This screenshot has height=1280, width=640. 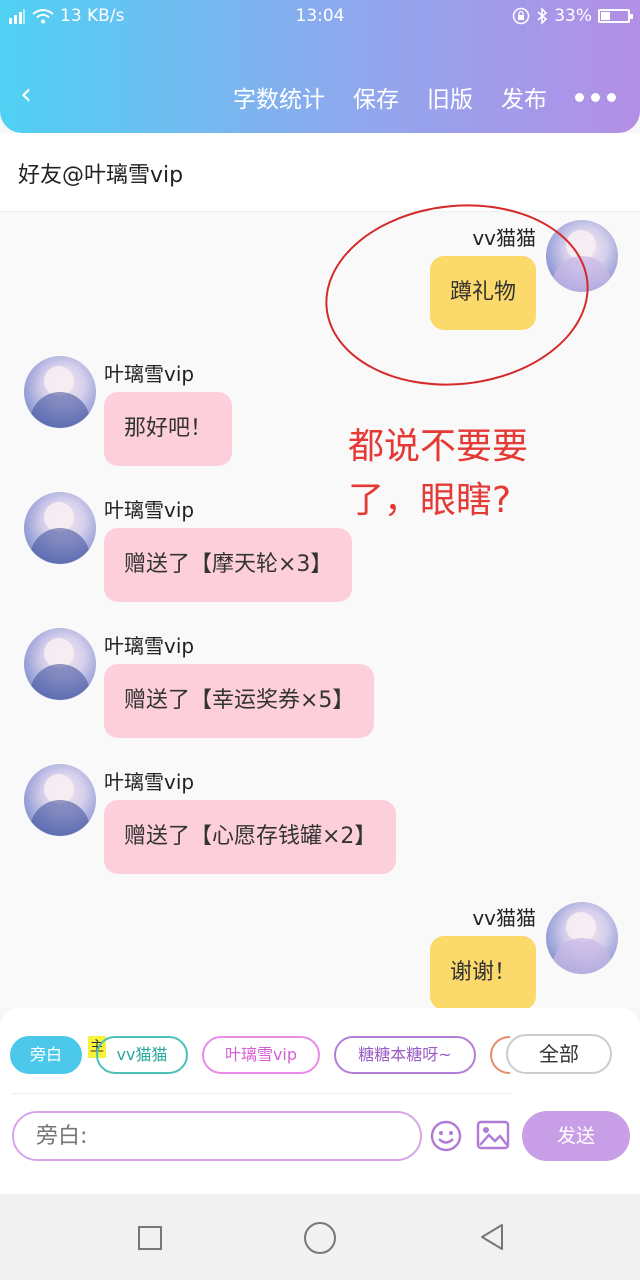 I want to click on recent-apps-icon, so click(x=150, y=1238).